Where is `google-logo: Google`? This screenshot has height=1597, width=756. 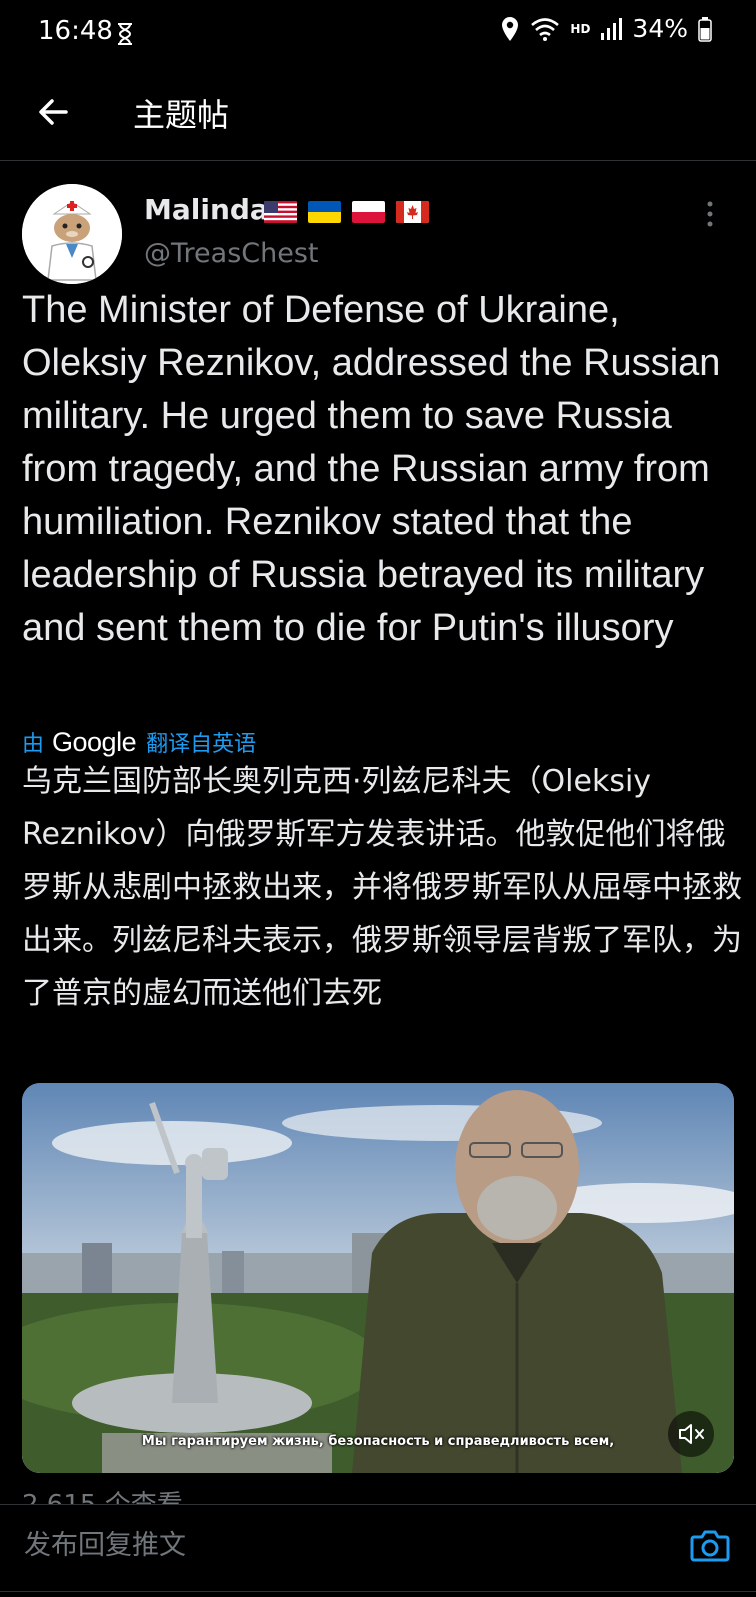
google-logo: Google is located at coordinates (94, 741).